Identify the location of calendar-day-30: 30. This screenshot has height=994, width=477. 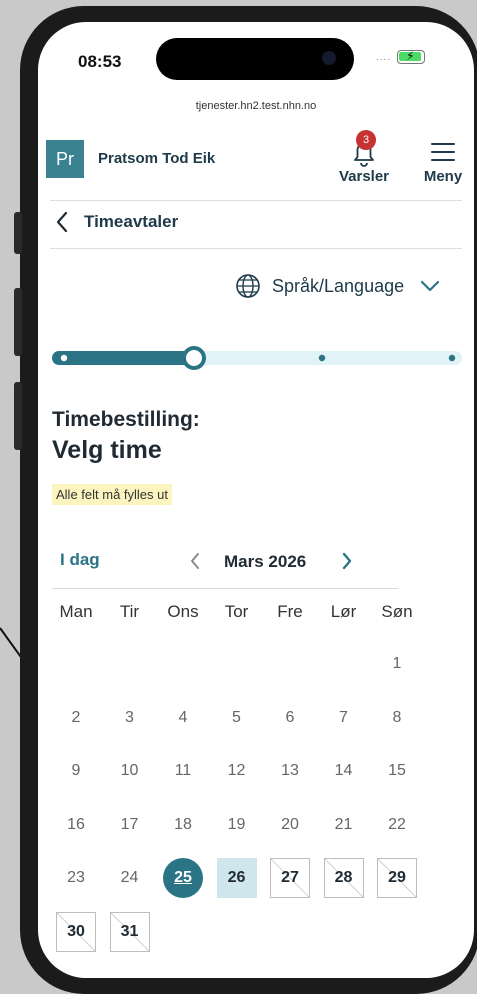
(76, 931).